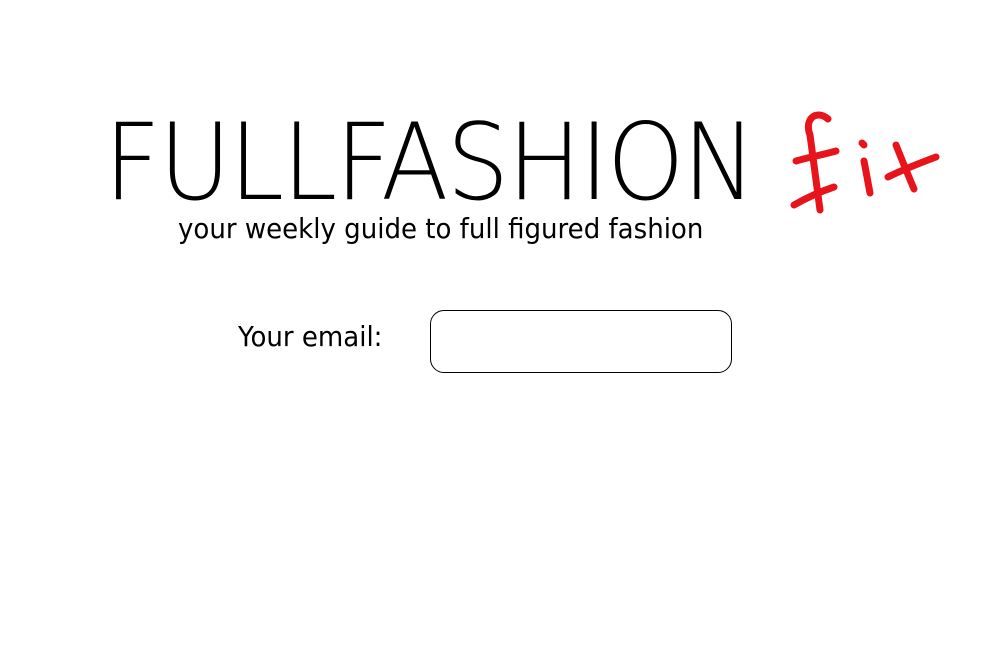 The width and height of the screenshot is (1000, 667). I want to click on logo-accent-drawing, so click(865, 162).